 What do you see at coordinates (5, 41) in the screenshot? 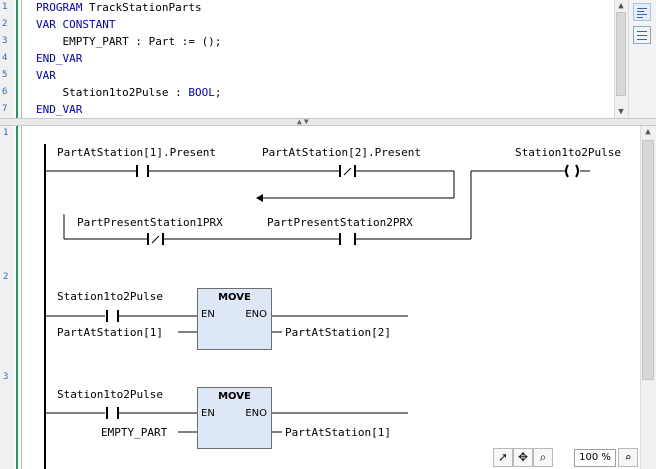
I see `line-number: 3` at bounding box center [5, 41].